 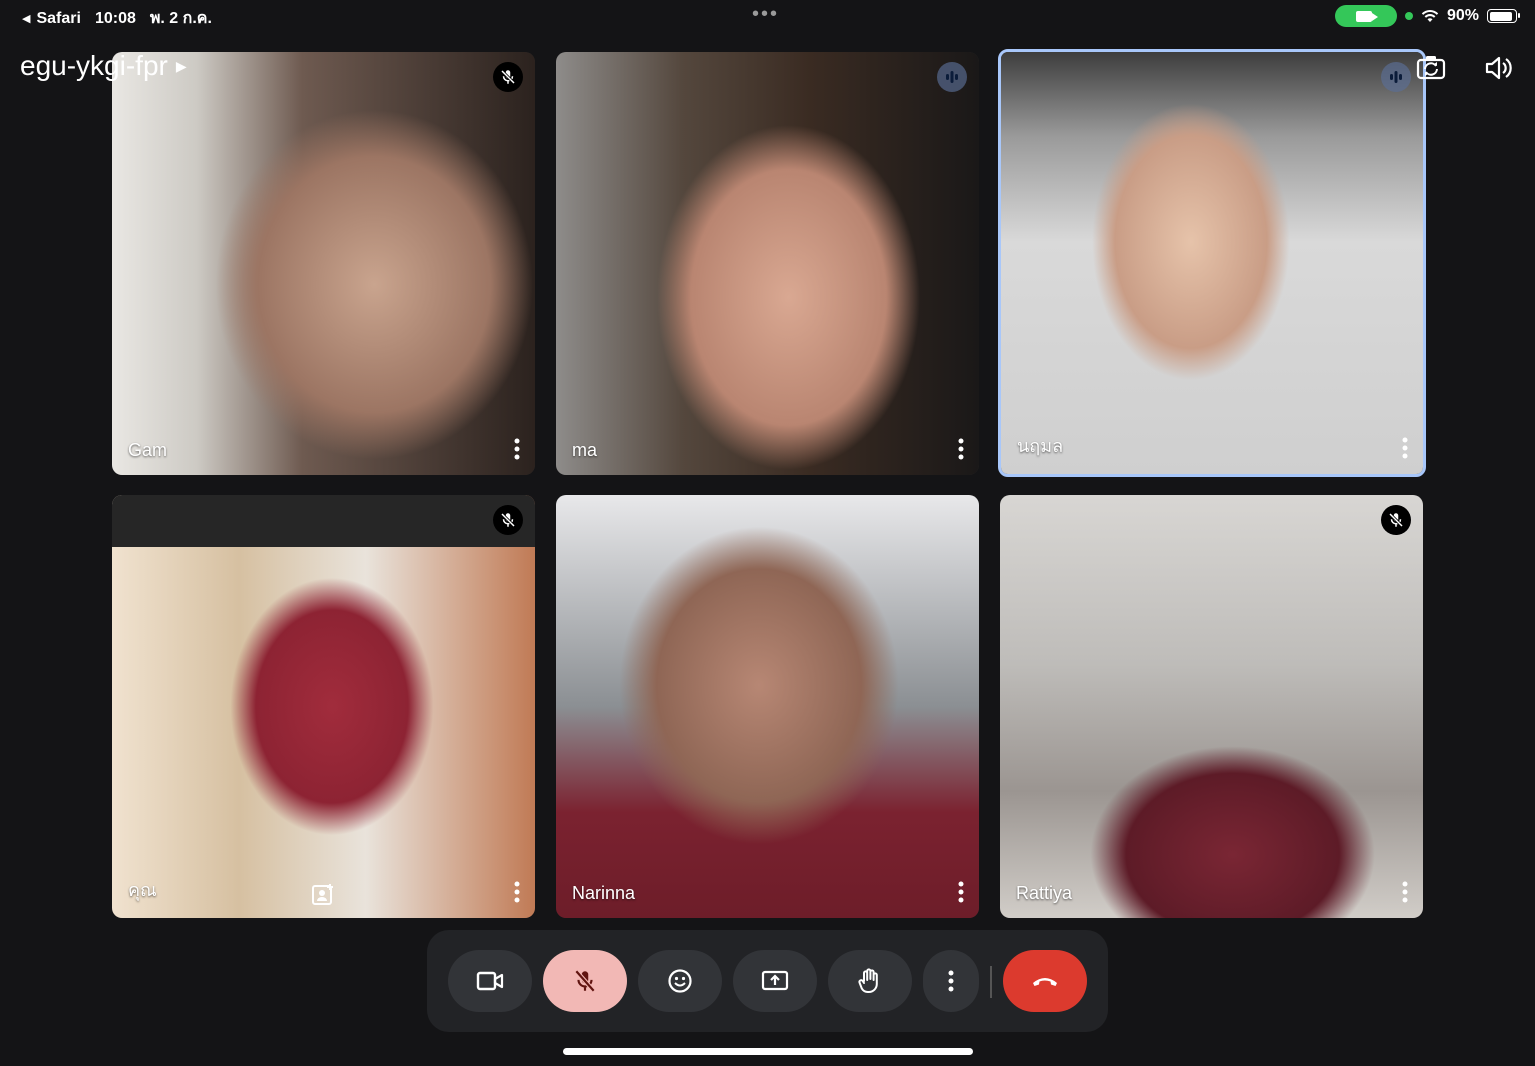 I want to click on meeting-code: egu-ykgi-fpr ▶, so click(x=103, y=66).